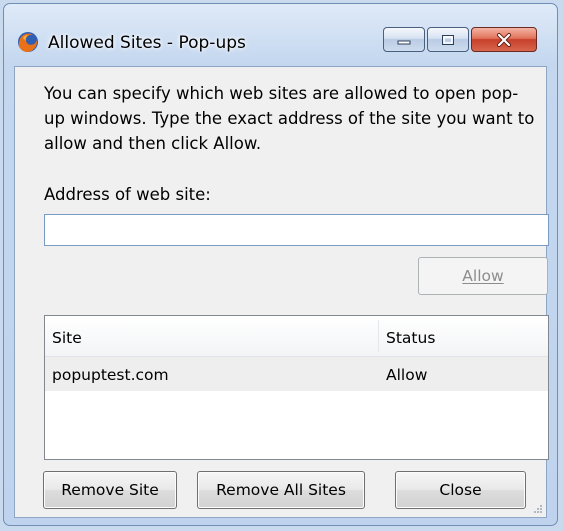  I want to click on row-site: popuptest.com, so click(110, 375).